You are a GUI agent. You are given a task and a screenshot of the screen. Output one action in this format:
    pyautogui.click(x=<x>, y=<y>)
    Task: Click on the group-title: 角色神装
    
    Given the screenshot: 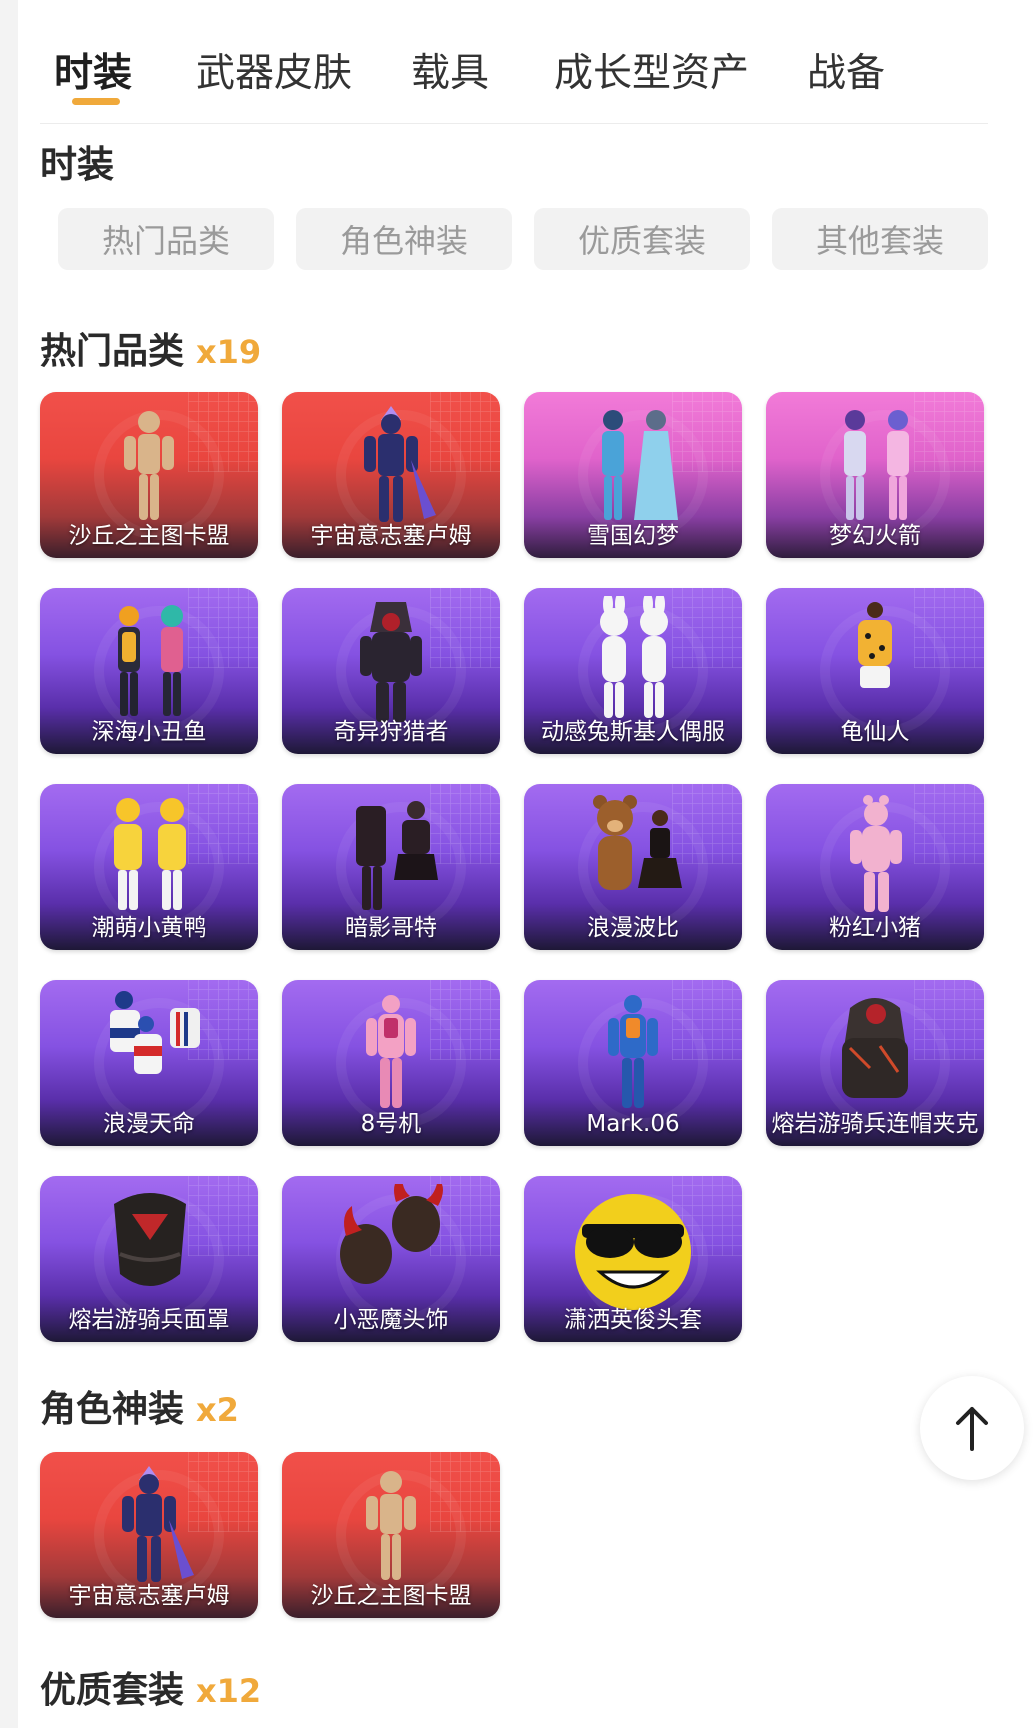 What is the action you would take?
    pyautogui.click(x=112, y=1409)
    